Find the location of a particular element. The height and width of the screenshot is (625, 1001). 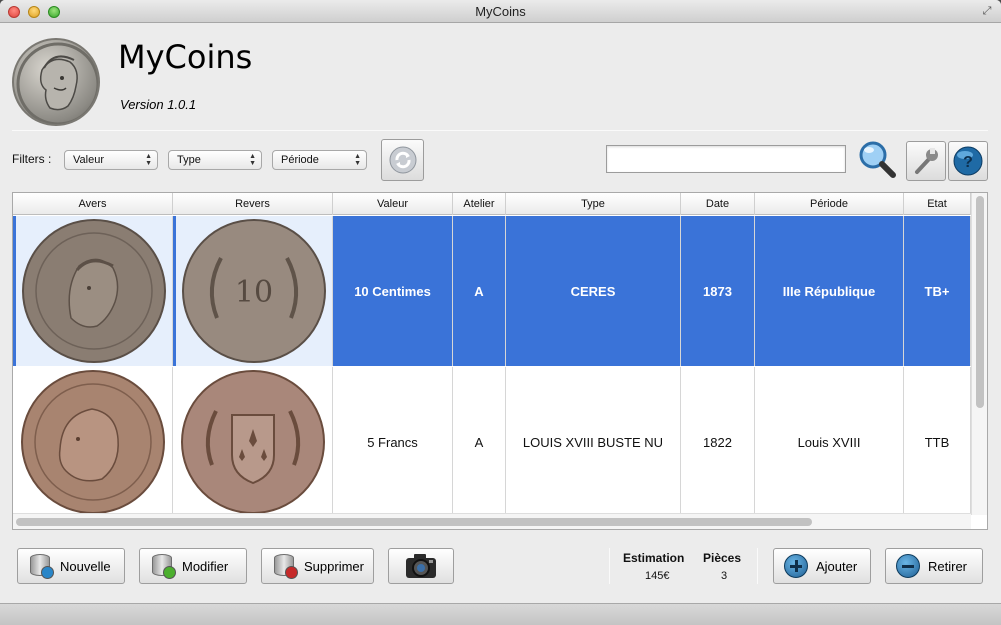

title-bar: MyCoins ⤢ is located at coordinates (500, 11).